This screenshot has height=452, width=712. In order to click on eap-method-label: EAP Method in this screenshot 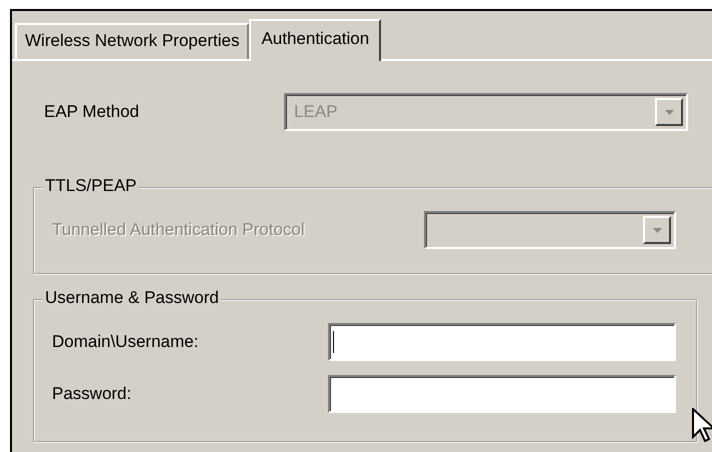, I will do `click(91, 112)`.